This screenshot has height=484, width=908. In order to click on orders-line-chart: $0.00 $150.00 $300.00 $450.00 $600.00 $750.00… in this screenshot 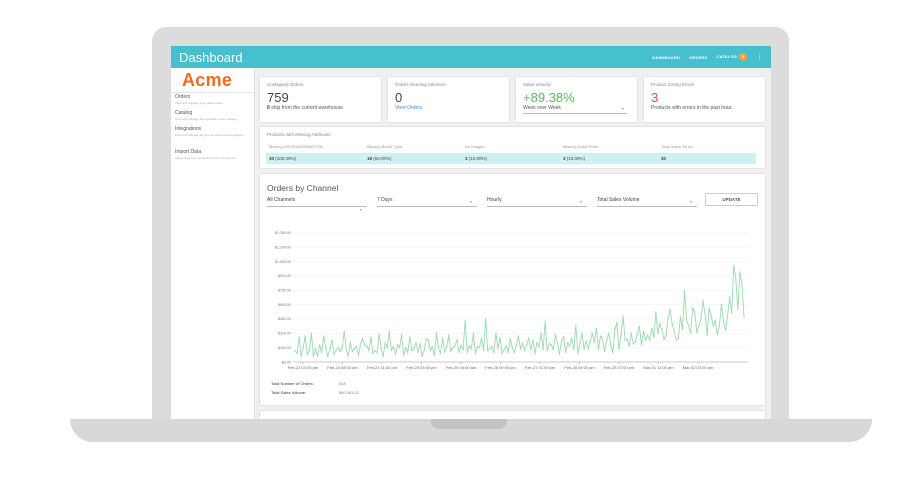, I will do `click(511, 300)`.